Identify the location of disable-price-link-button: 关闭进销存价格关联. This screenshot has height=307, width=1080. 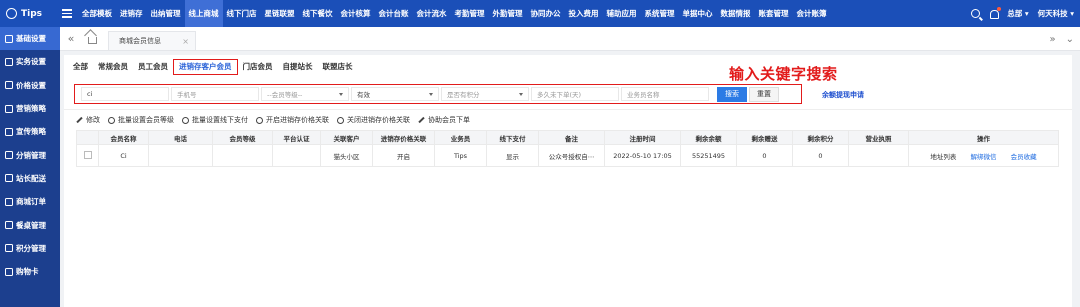
(373, 120).